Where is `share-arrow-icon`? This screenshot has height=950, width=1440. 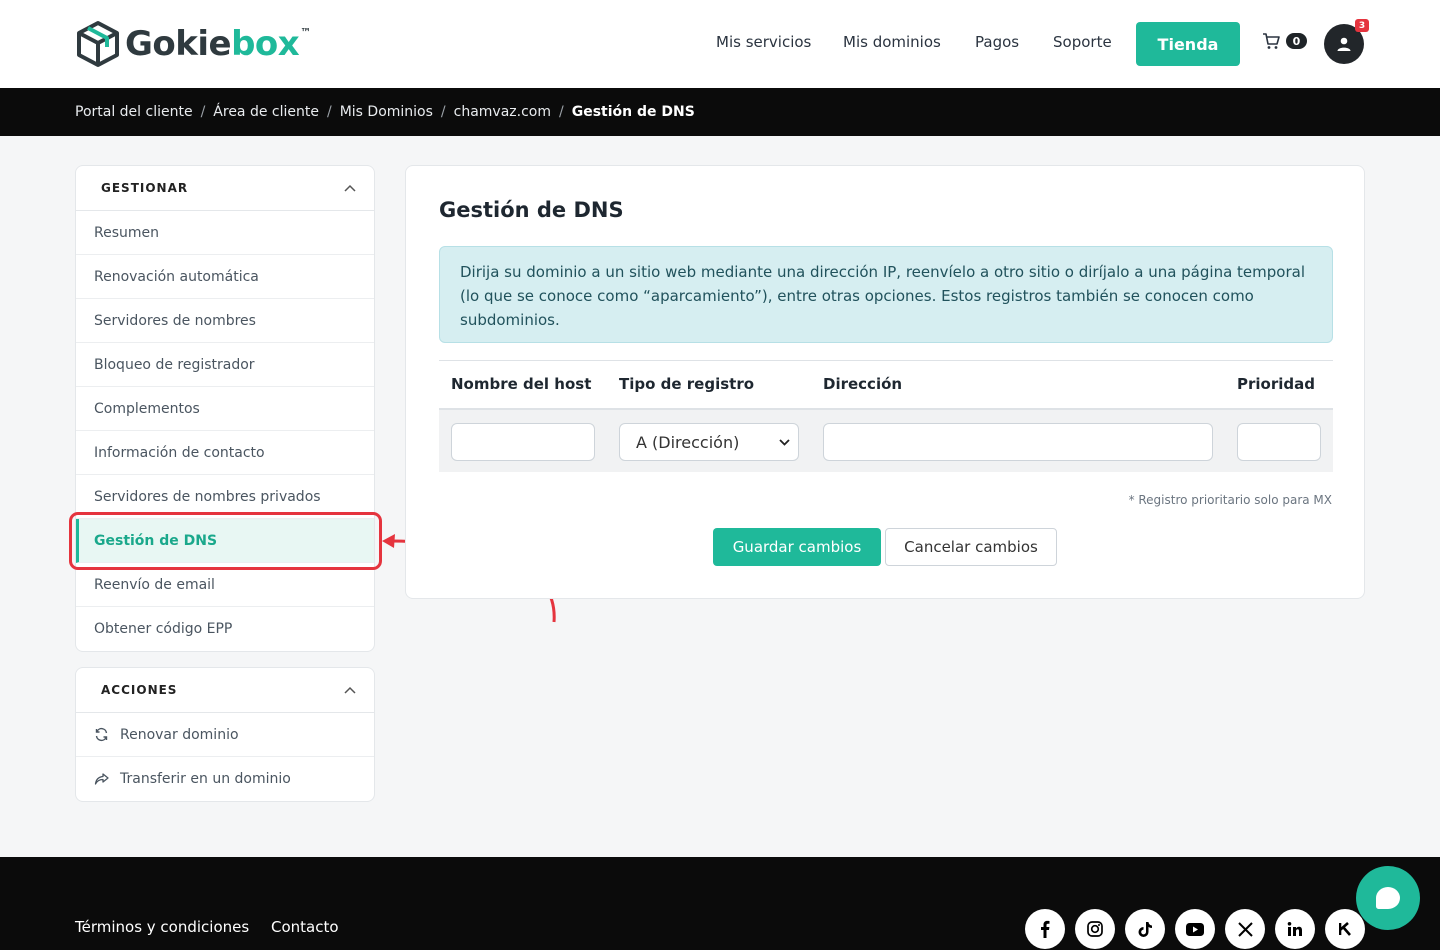 share-arrow-icon is located at coordinates (107, 779).